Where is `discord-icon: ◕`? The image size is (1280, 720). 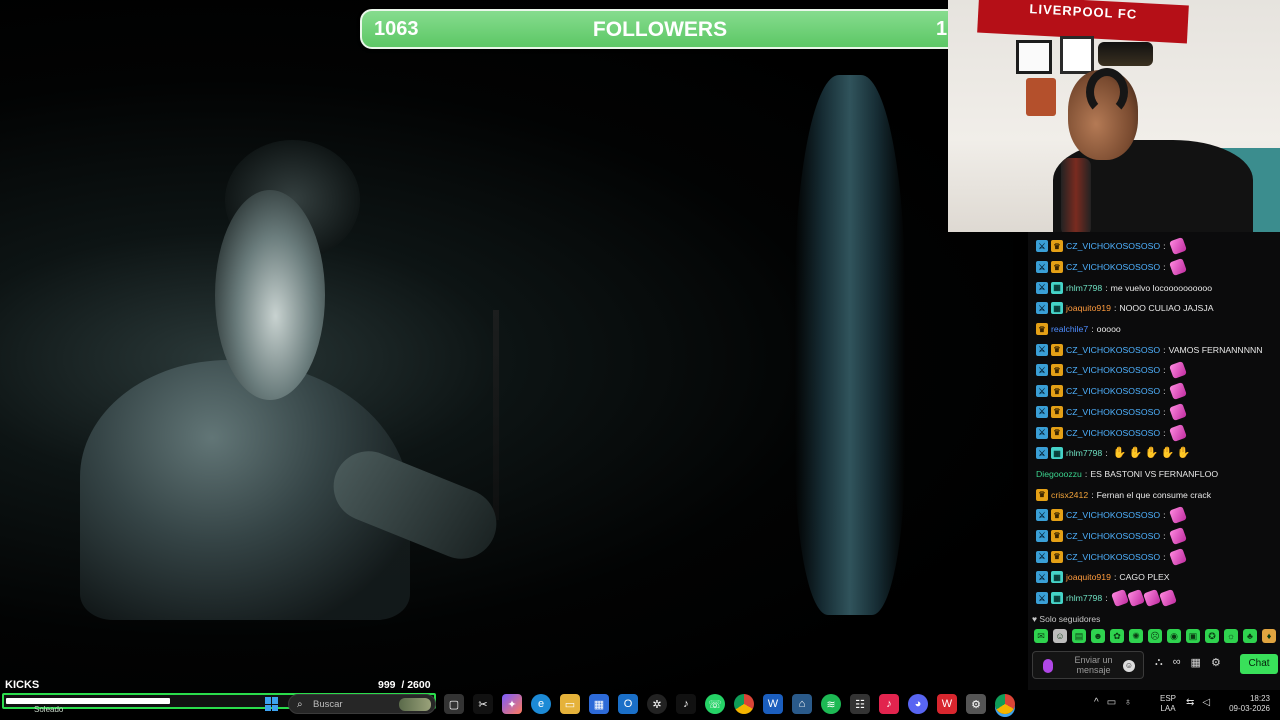 discord-icon: ◕ is located at coordinates (918, 704).